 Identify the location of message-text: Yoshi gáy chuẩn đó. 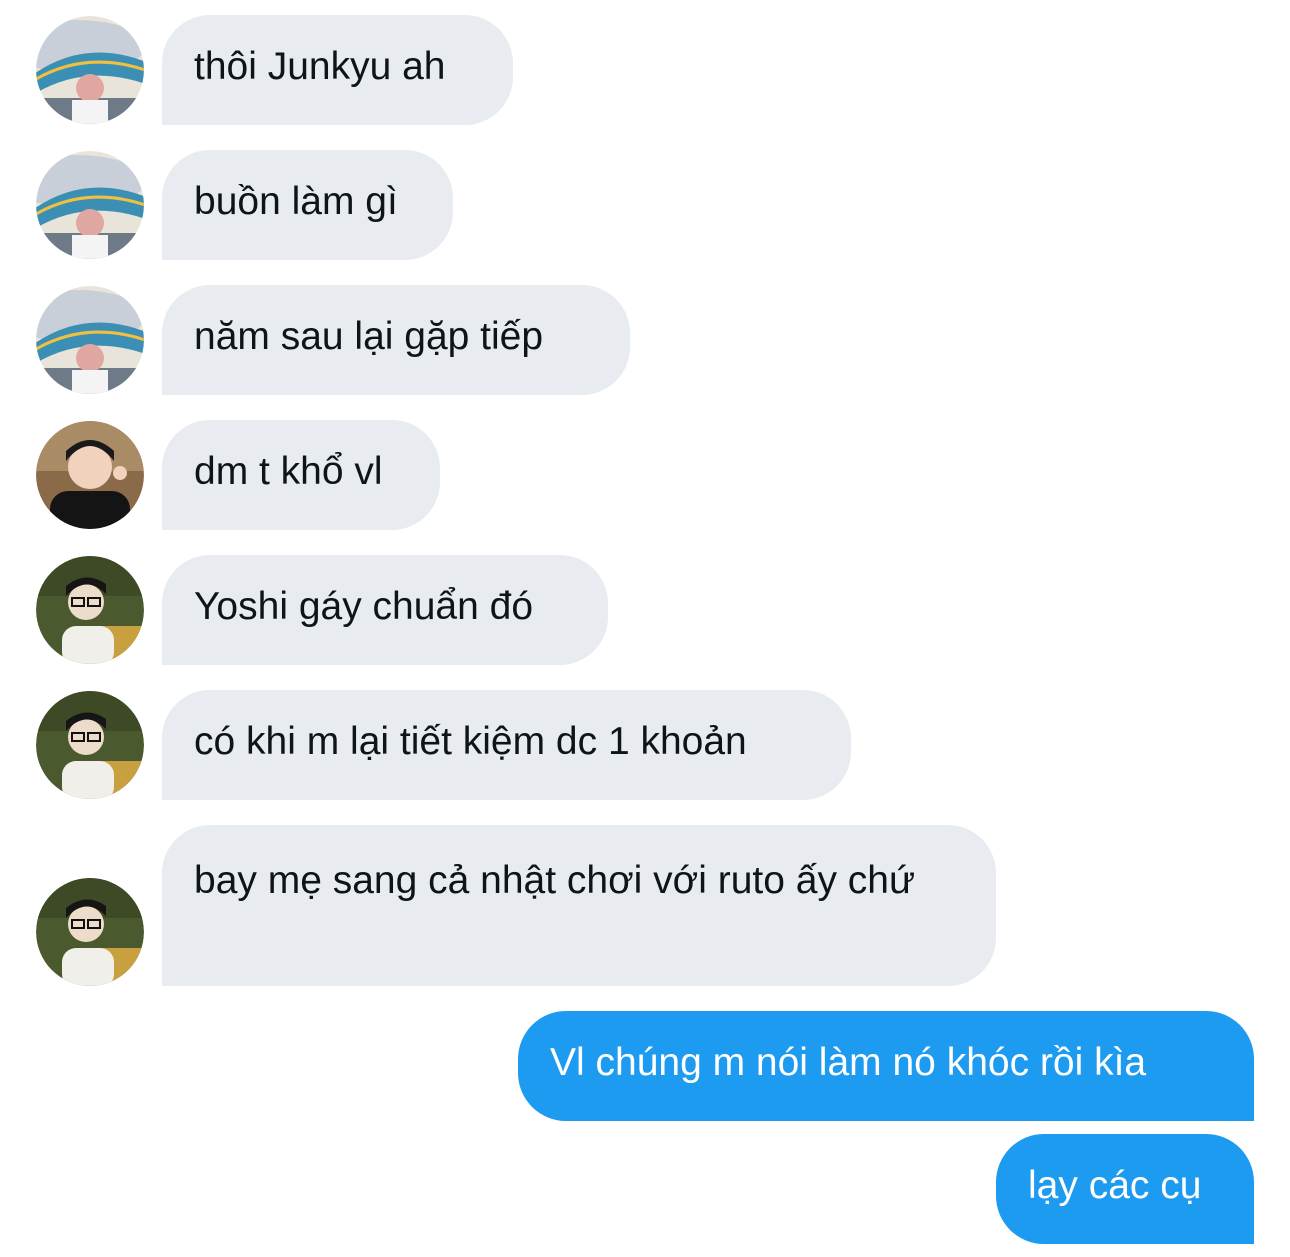
(364, 606).